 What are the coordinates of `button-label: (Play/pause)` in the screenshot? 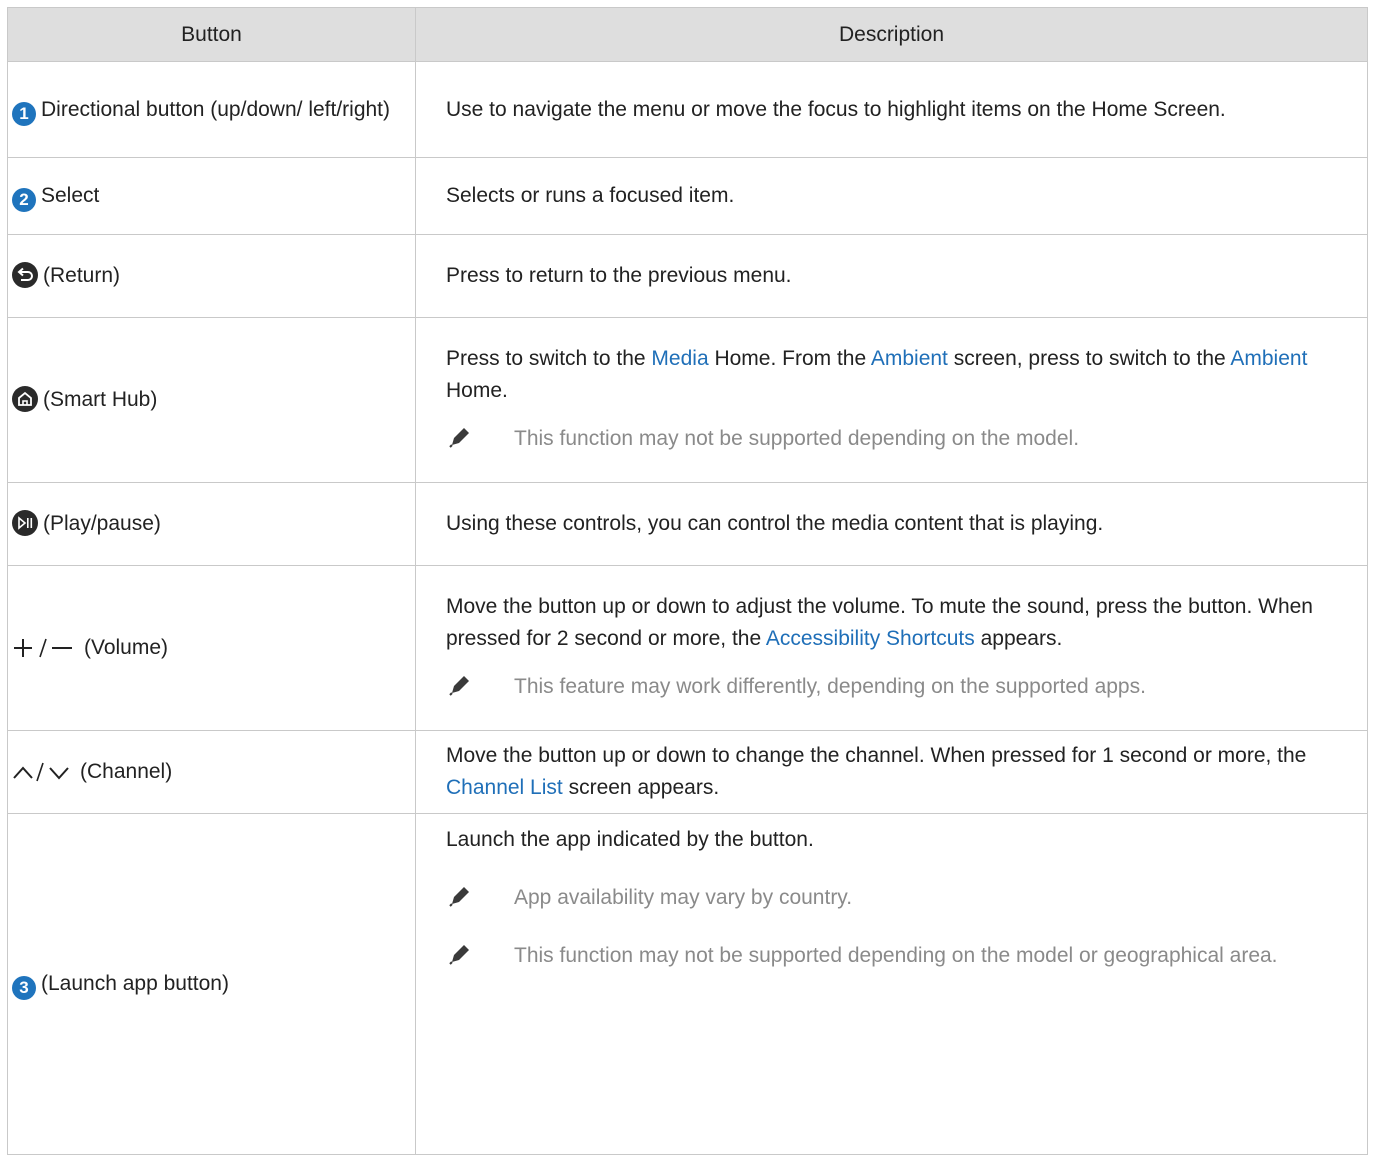 It's located at (102, 523).